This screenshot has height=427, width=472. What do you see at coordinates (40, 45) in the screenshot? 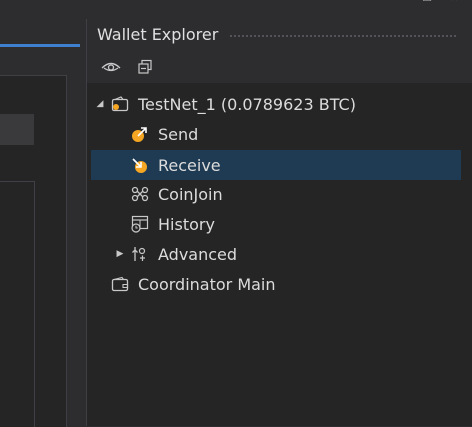
I see `active-tab-indicator` at bounding box center [40, 45].